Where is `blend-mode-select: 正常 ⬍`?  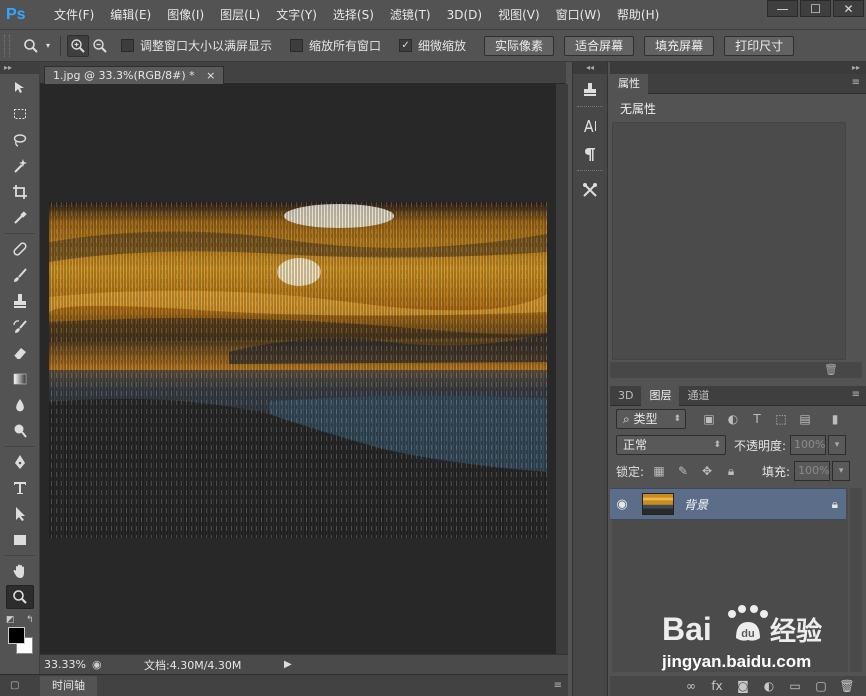
blend-mode-select: 正常 ⬍ is located at coordinates (671, 445).